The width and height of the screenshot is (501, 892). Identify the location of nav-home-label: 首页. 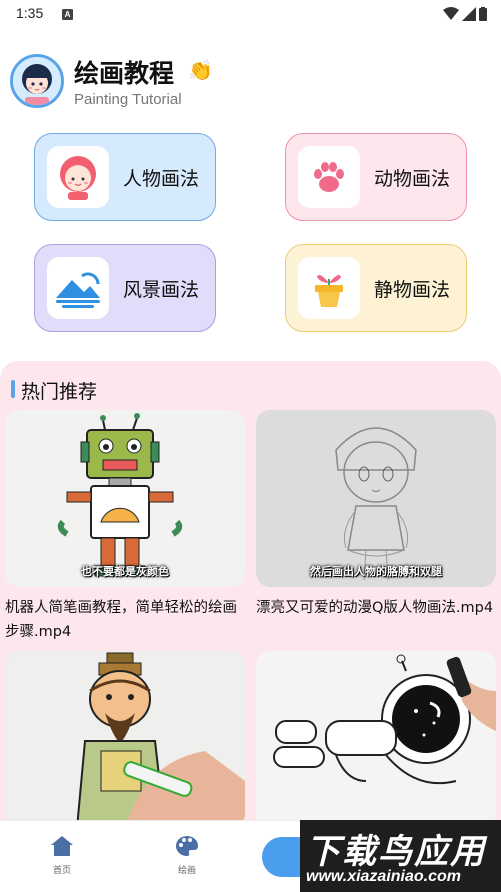
(61, 871).